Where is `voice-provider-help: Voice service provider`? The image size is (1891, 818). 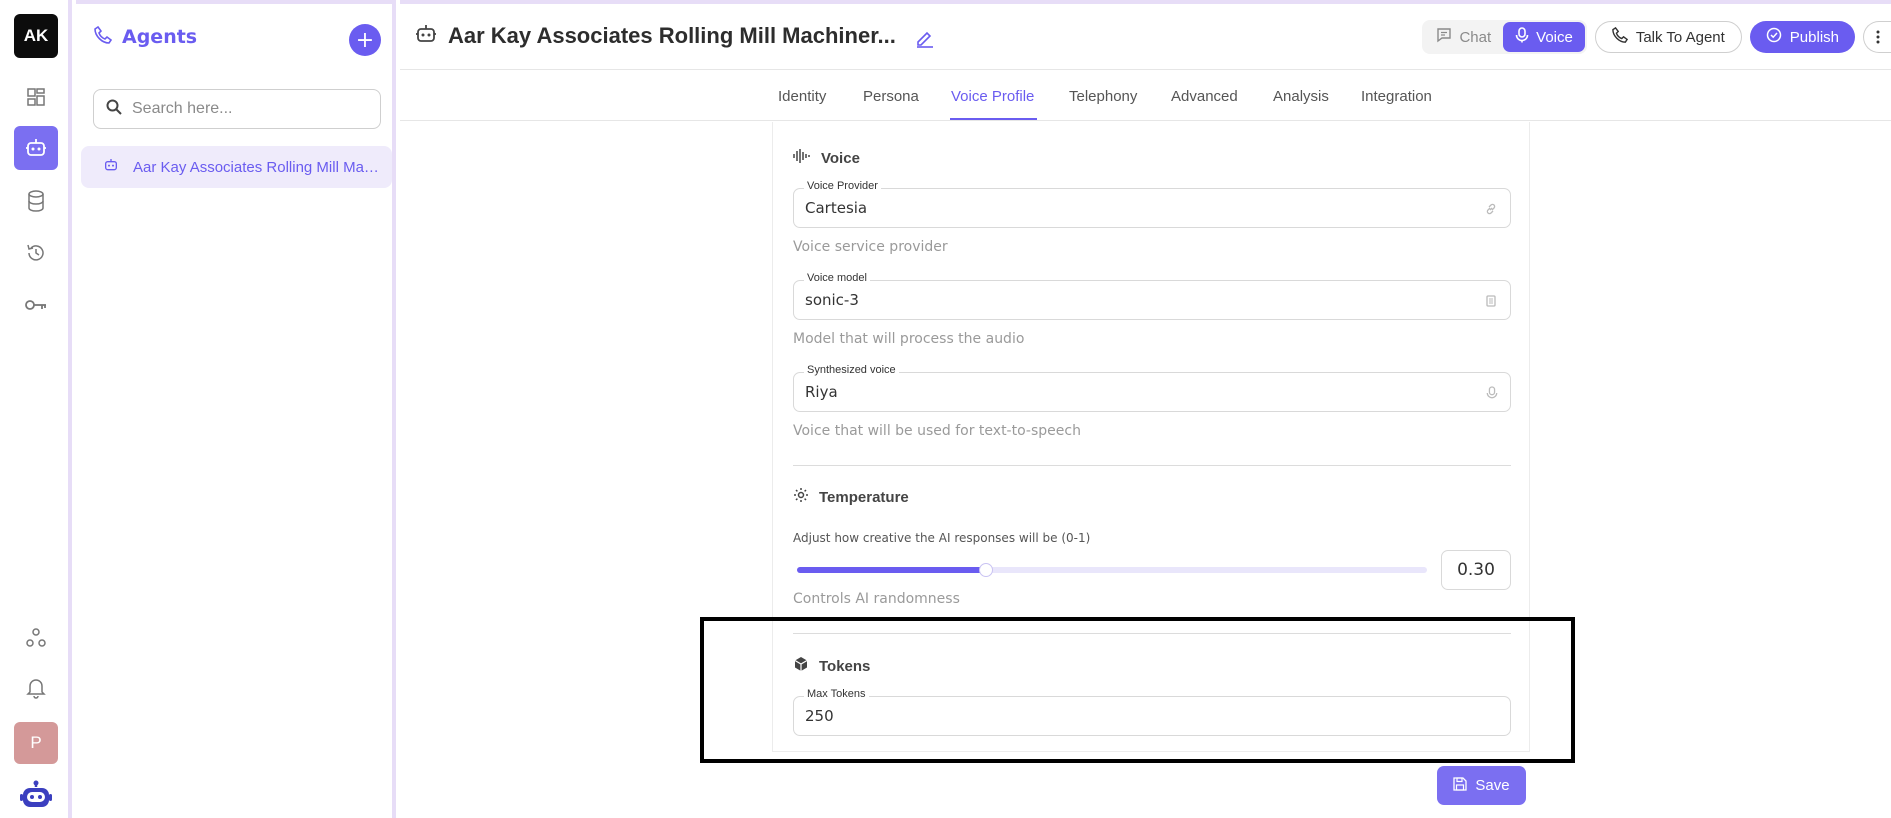 voice-provider-help: Voice service provider is located at coordinates (870, 247).